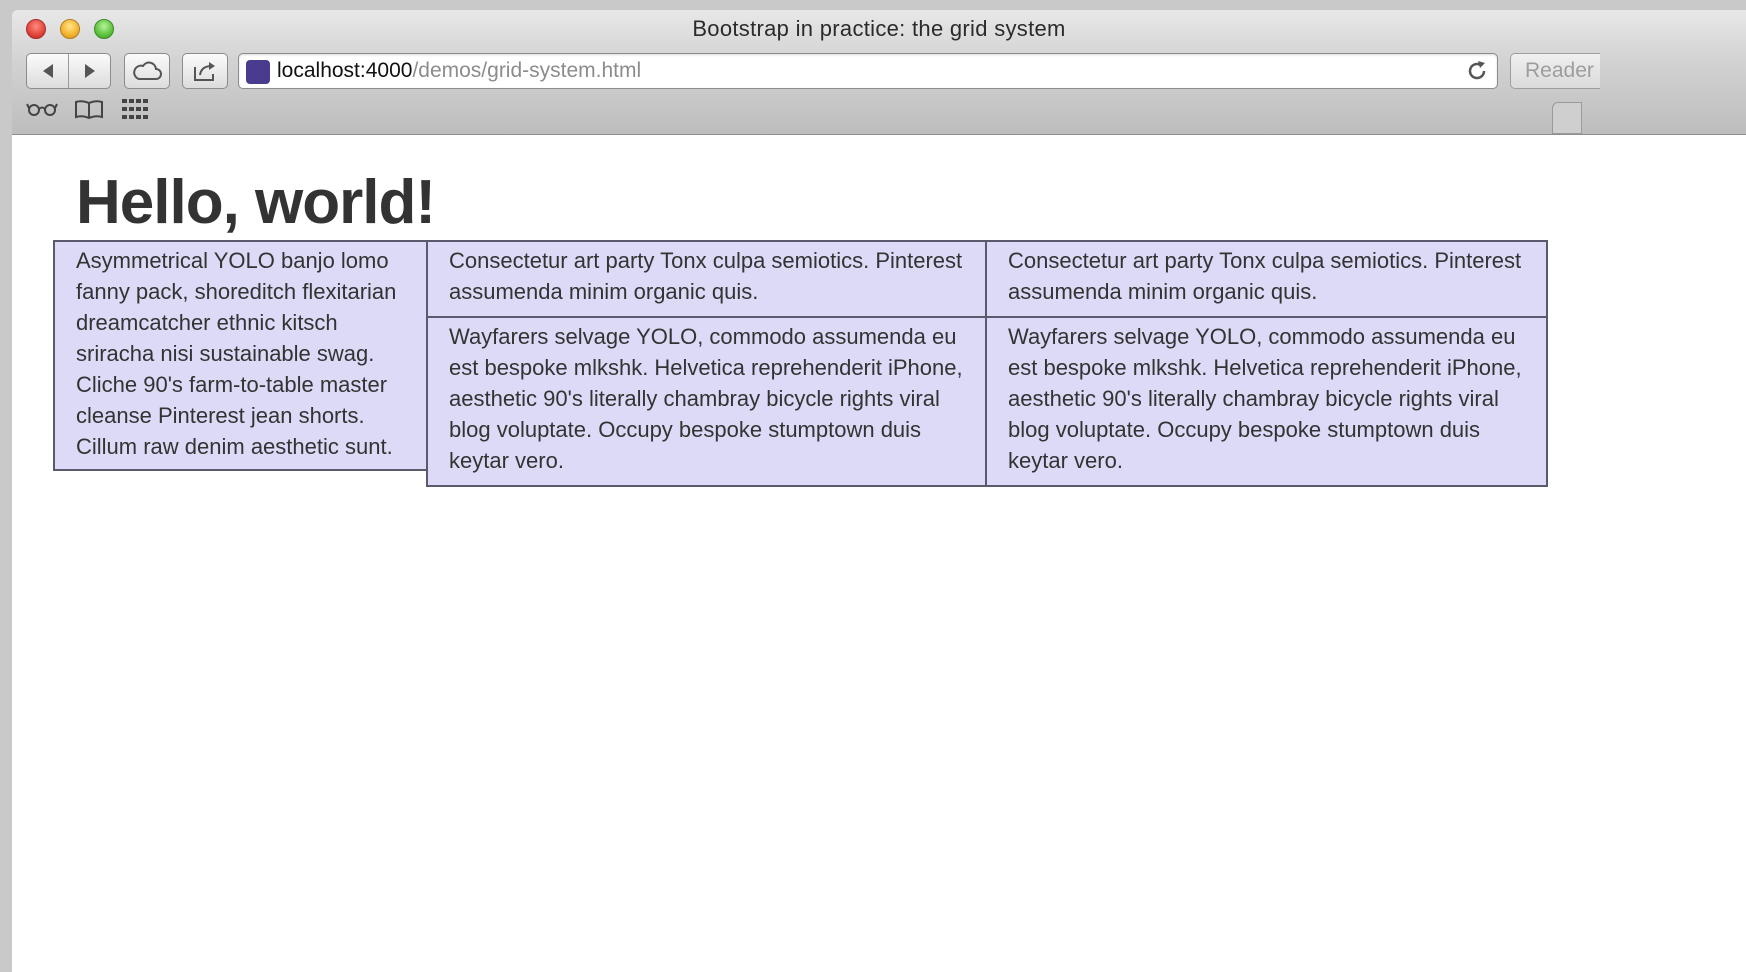 This screenshot has height=972, width=1746. What do you see at coordinates (258, 72) in the screenshot?
I see `site-favicon` at bounding box center [258, 72].